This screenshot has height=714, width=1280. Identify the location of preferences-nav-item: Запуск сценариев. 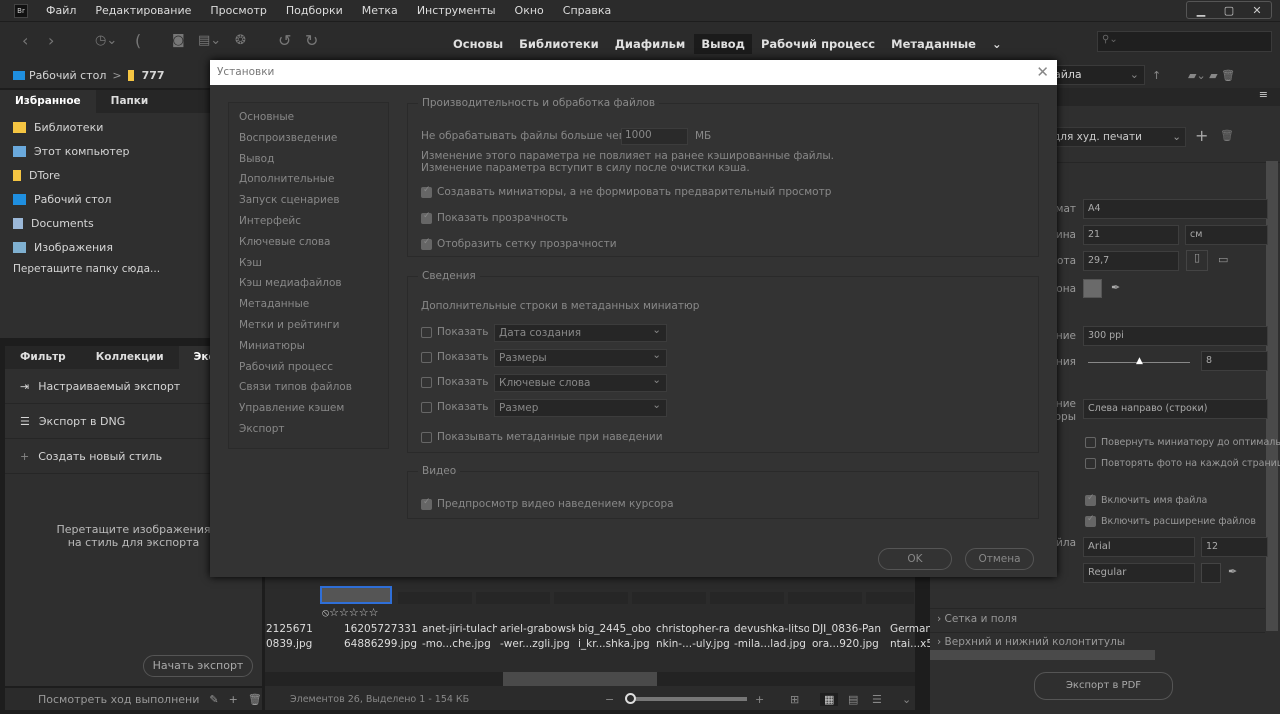
(308, 200).